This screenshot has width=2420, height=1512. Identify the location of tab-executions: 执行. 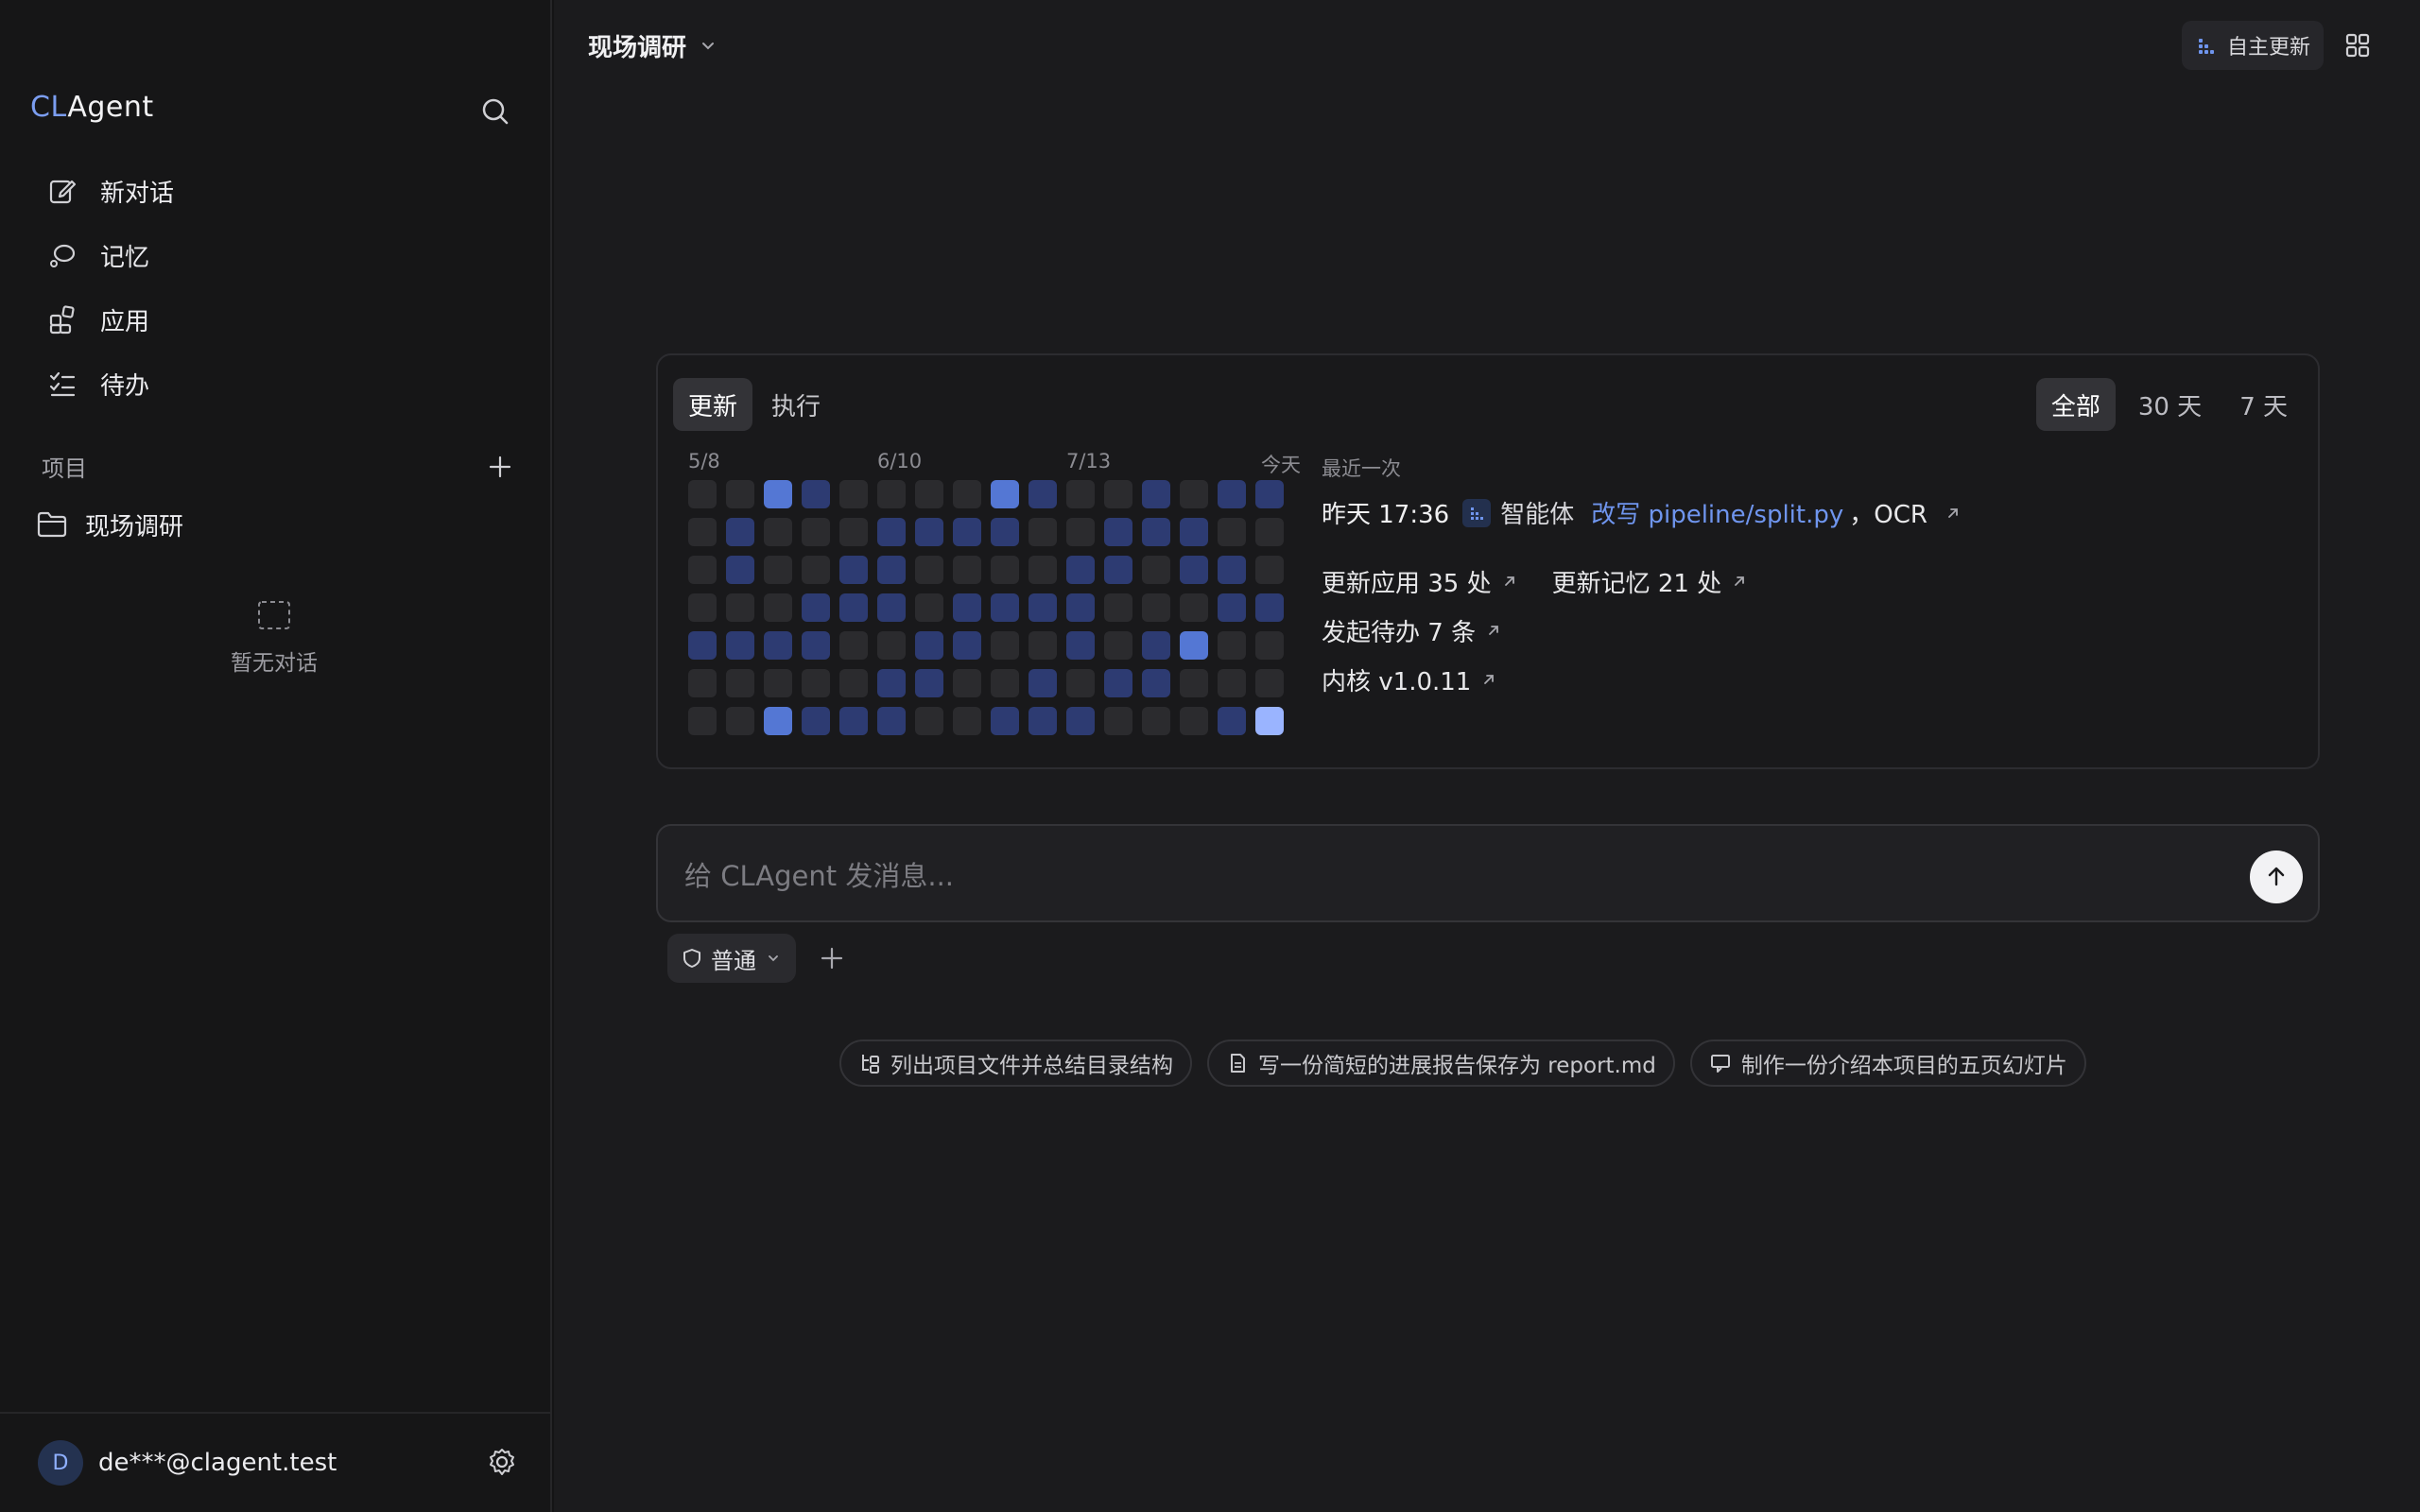
(796, 404).